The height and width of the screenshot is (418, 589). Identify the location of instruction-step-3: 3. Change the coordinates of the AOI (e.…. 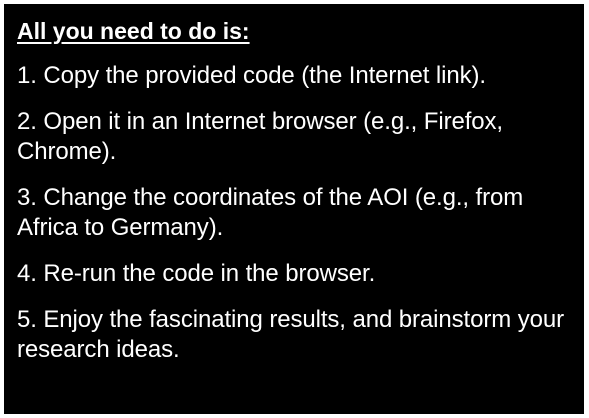
(270, 212).